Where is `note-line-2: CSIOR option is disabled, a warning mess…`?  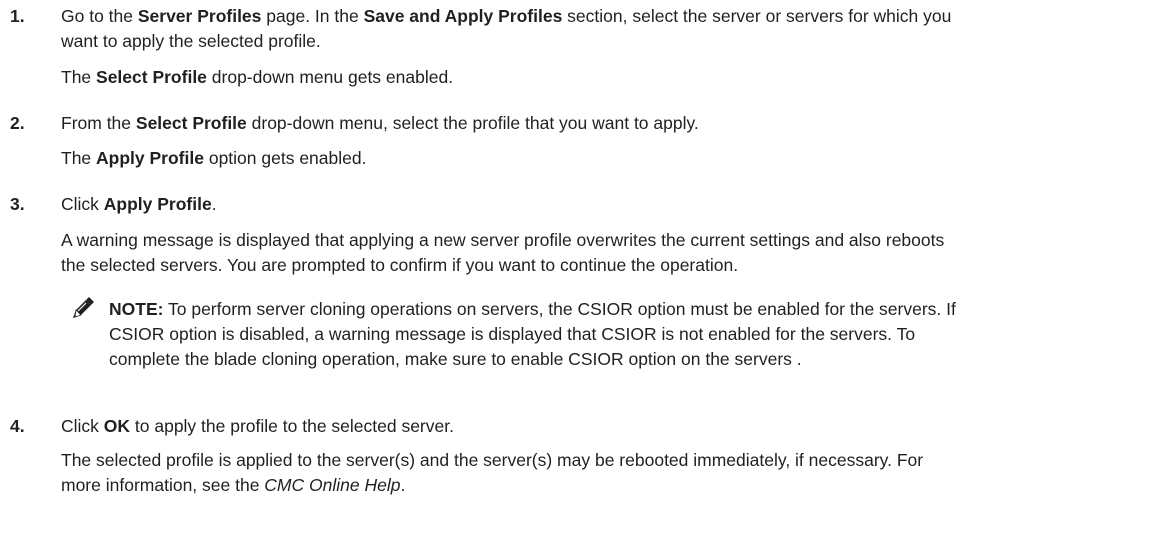
note-line-2: CSIOR option is disabled, a warning mess… is located at coordinates (512, 334).